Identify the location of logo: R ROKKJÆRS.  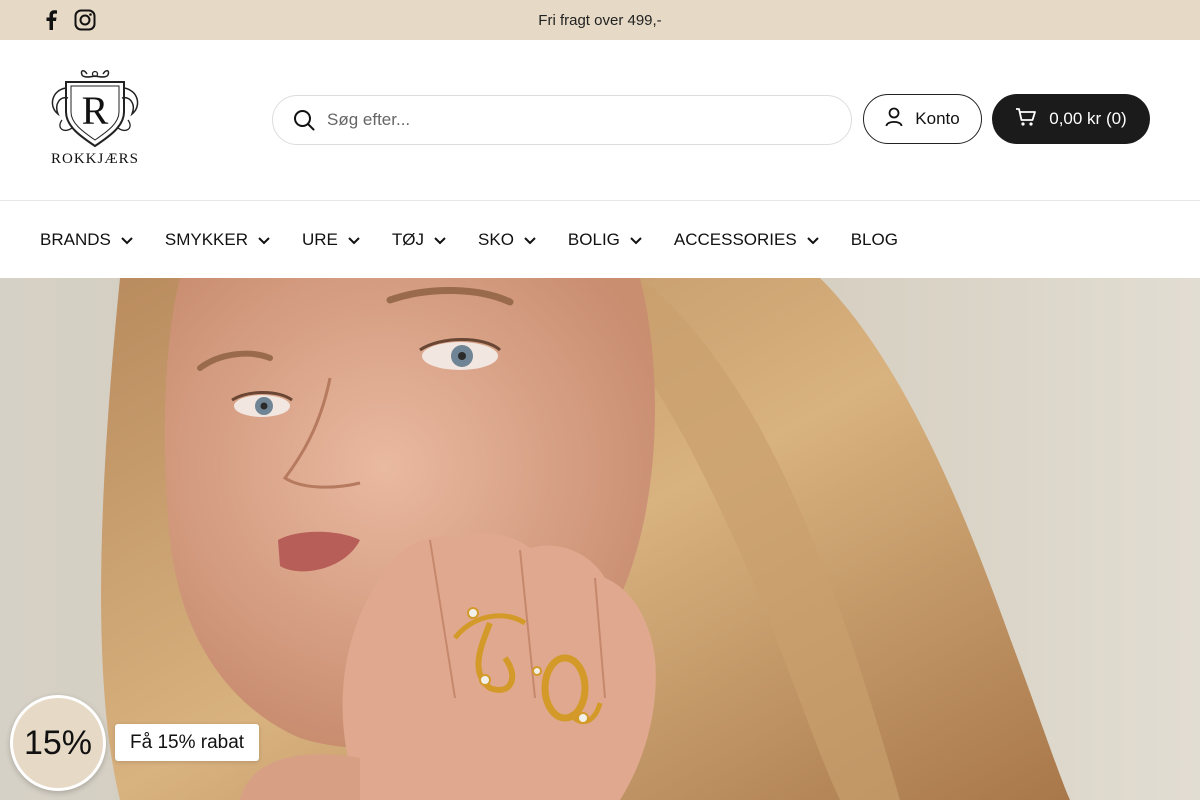
(95, 120).